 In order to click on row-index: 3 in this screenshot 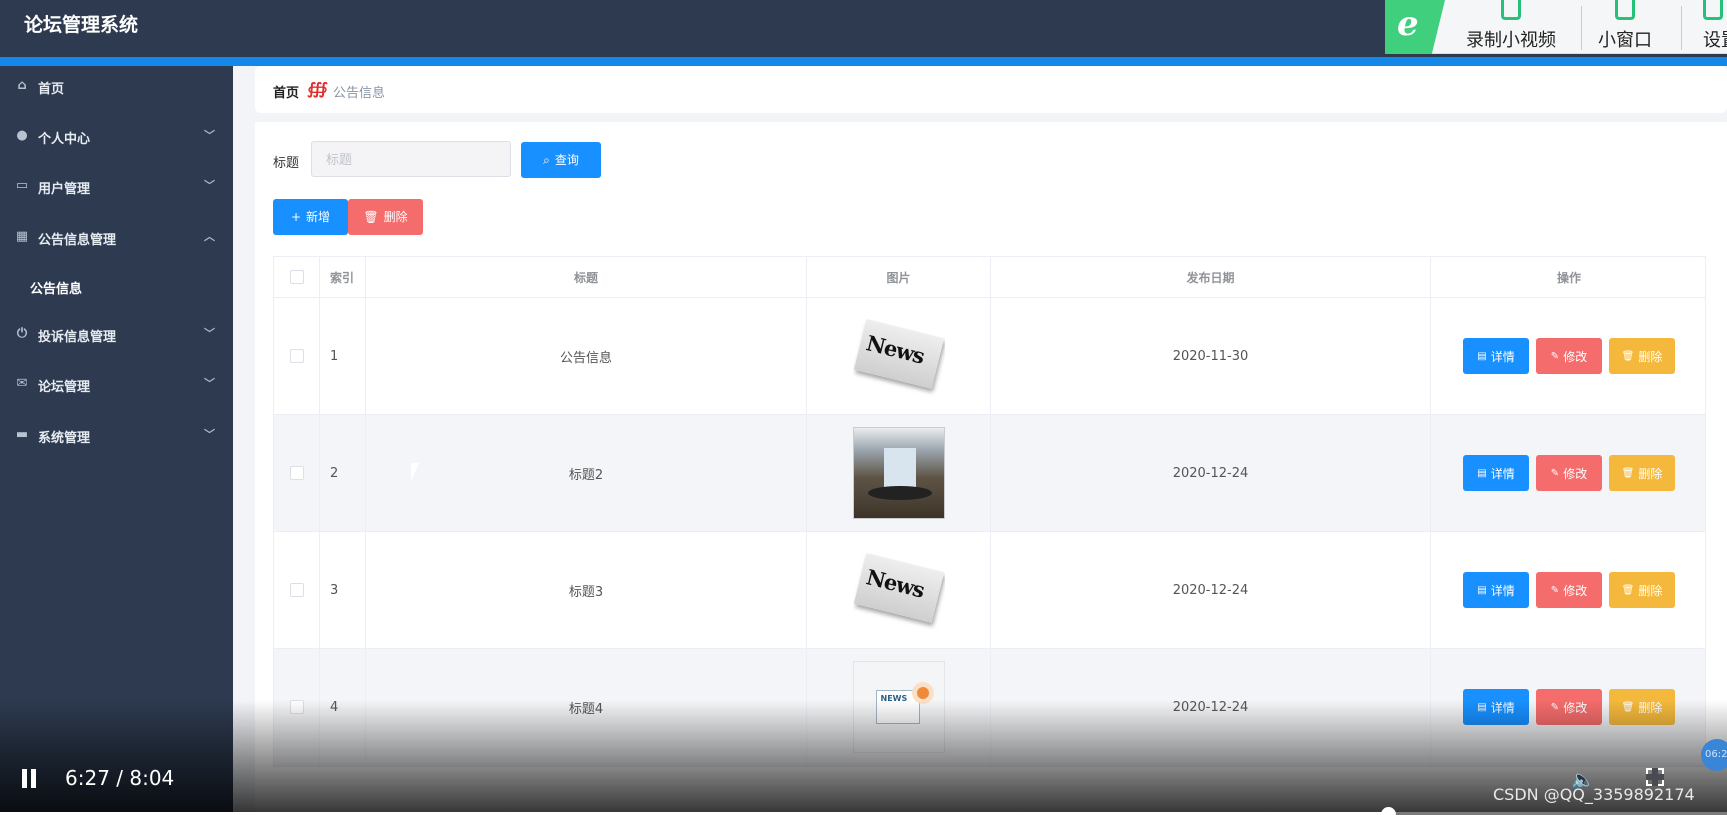, I will do `click(343, 590)`.